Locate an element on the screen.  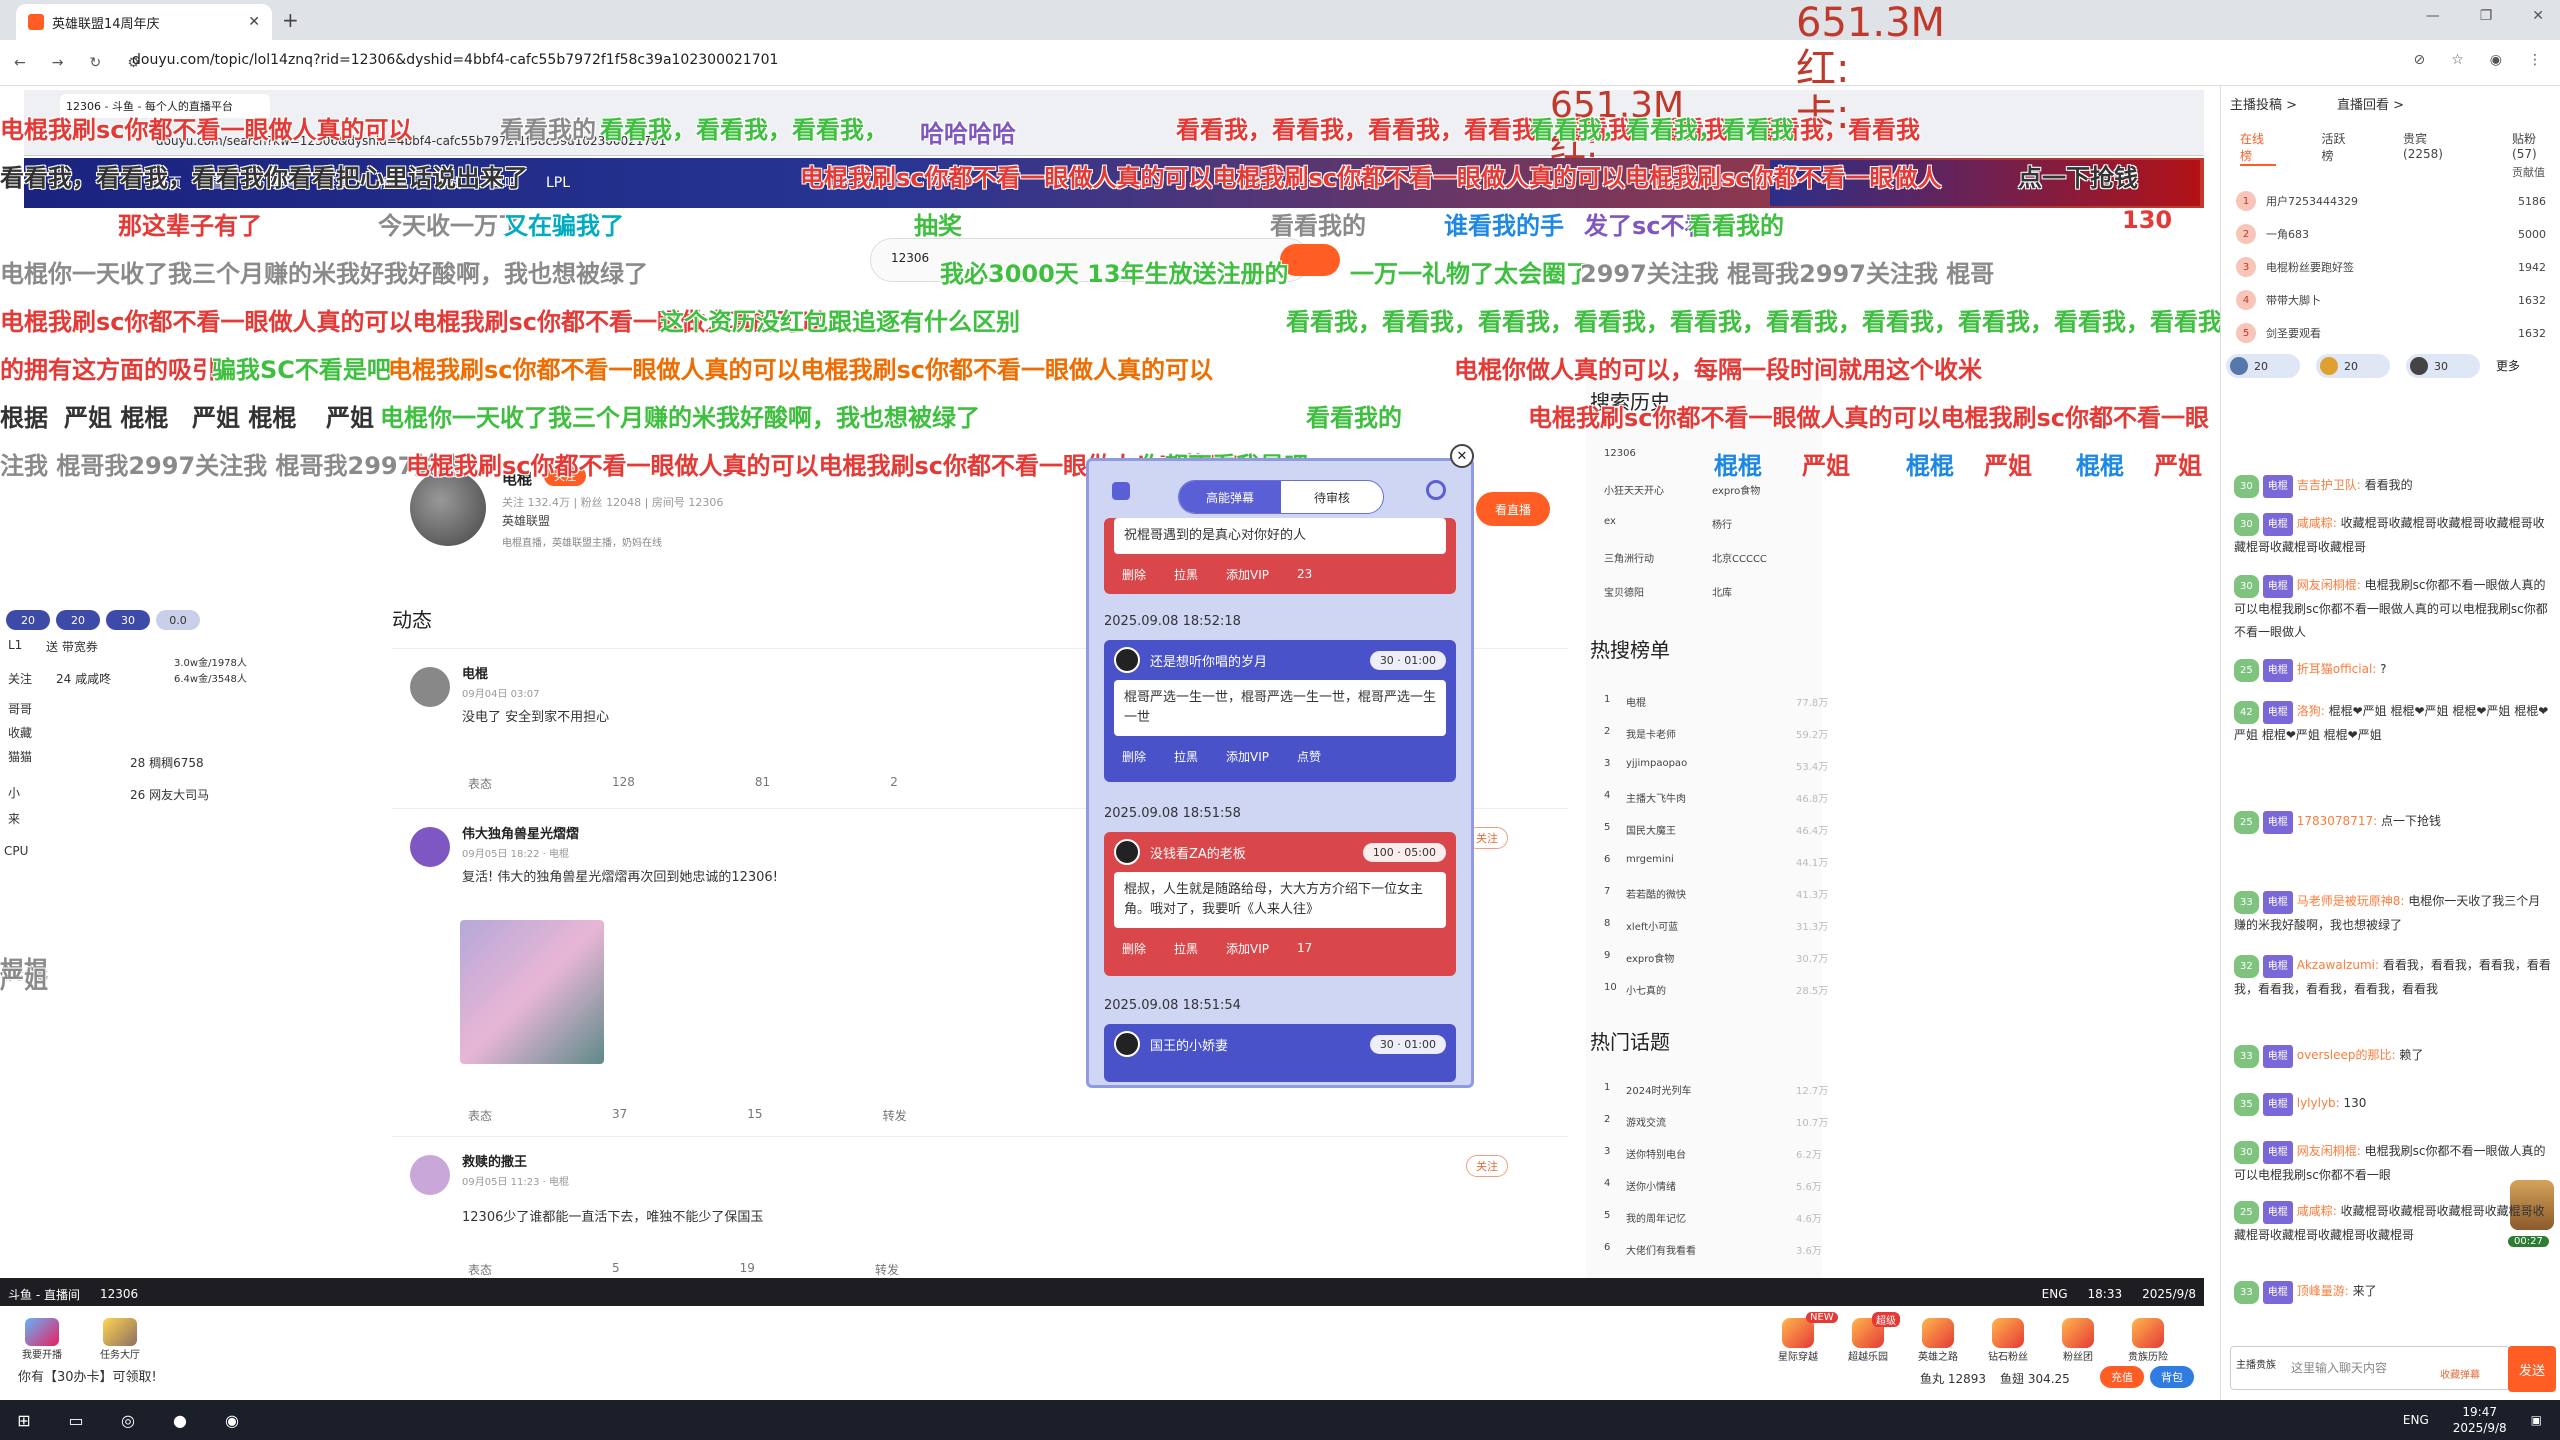
hot-item: 国民大魔王 is located at coordinates (1651, 829).